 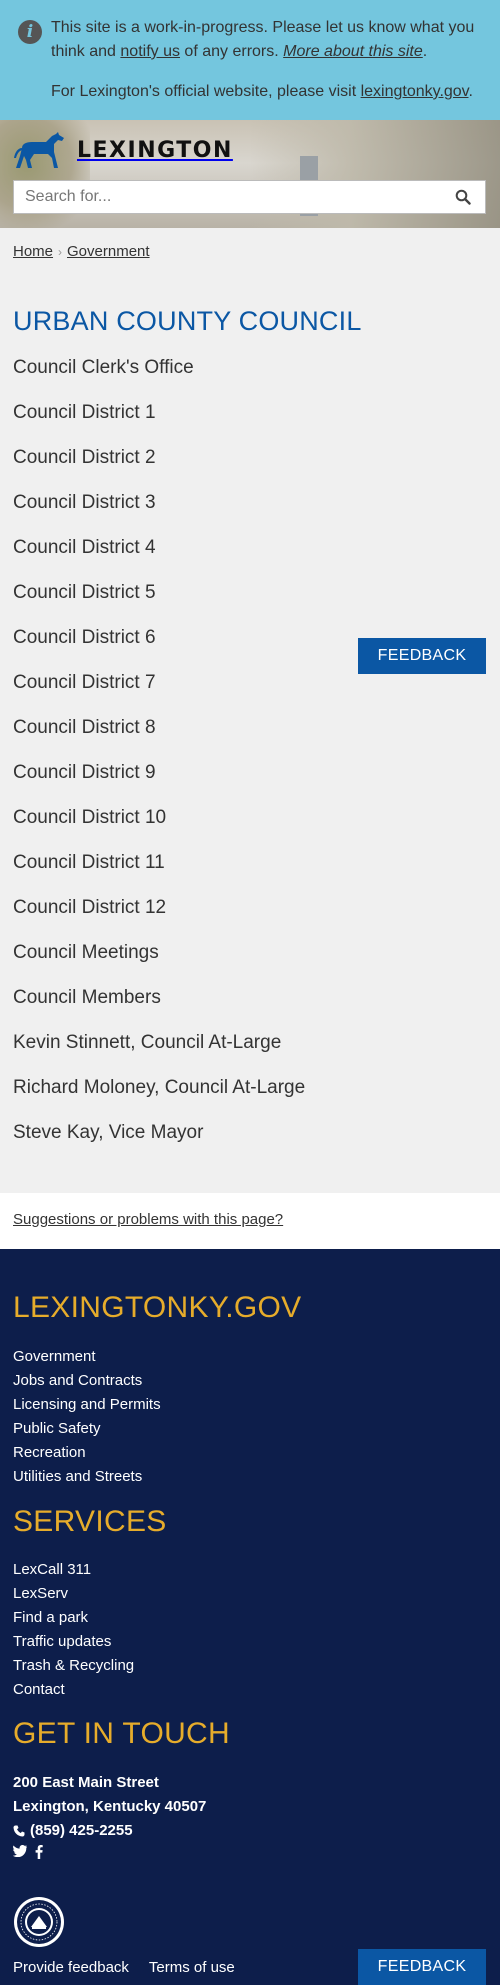 I want to click on search-button, so click(x=463, y=197).